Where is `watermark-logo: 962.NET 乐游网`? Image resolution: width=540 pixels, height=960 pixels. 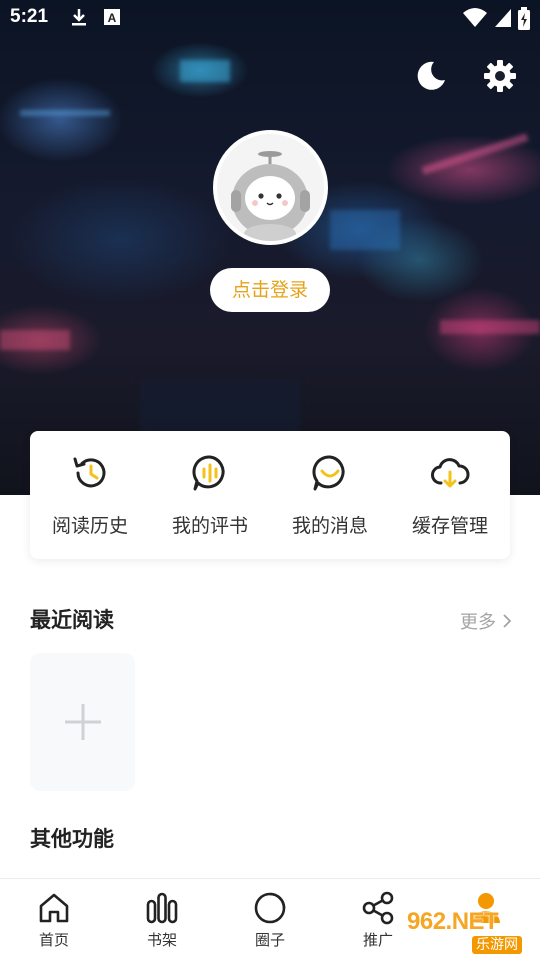 watermark-logo: 962.NET 乐游网 is located at coordinates (470, 932).